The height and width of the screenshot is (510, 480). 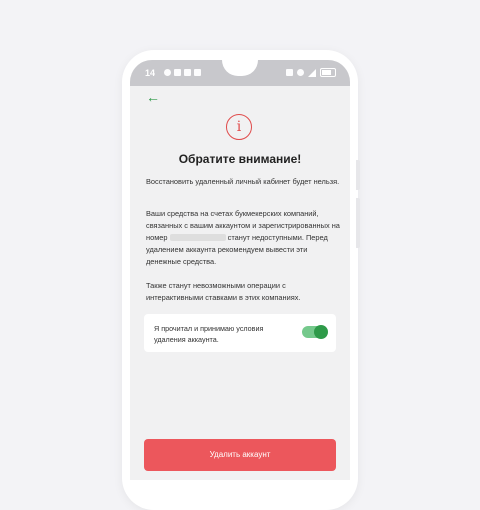 I want to click on system-icons, so click(x=311, y=72).